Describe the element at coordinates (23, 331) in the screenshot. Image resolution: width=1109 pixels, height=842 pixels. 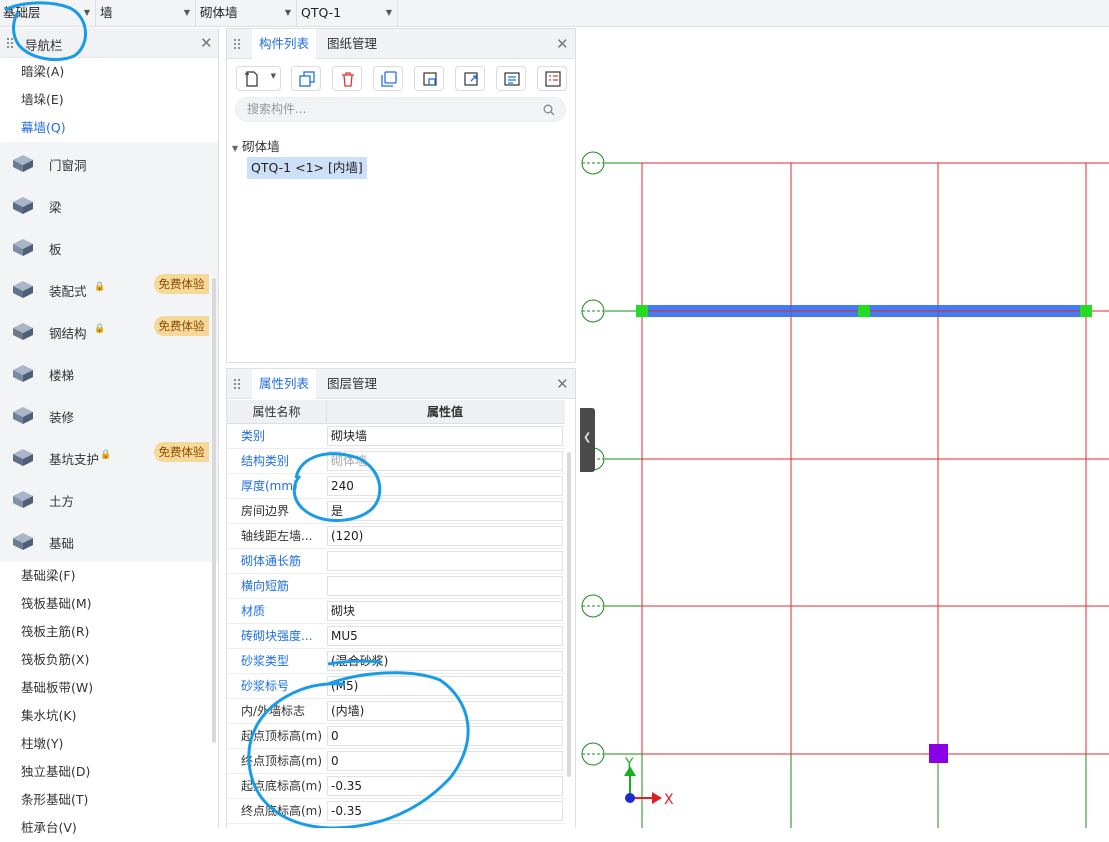
I see `steel-structure-icon` at that location.